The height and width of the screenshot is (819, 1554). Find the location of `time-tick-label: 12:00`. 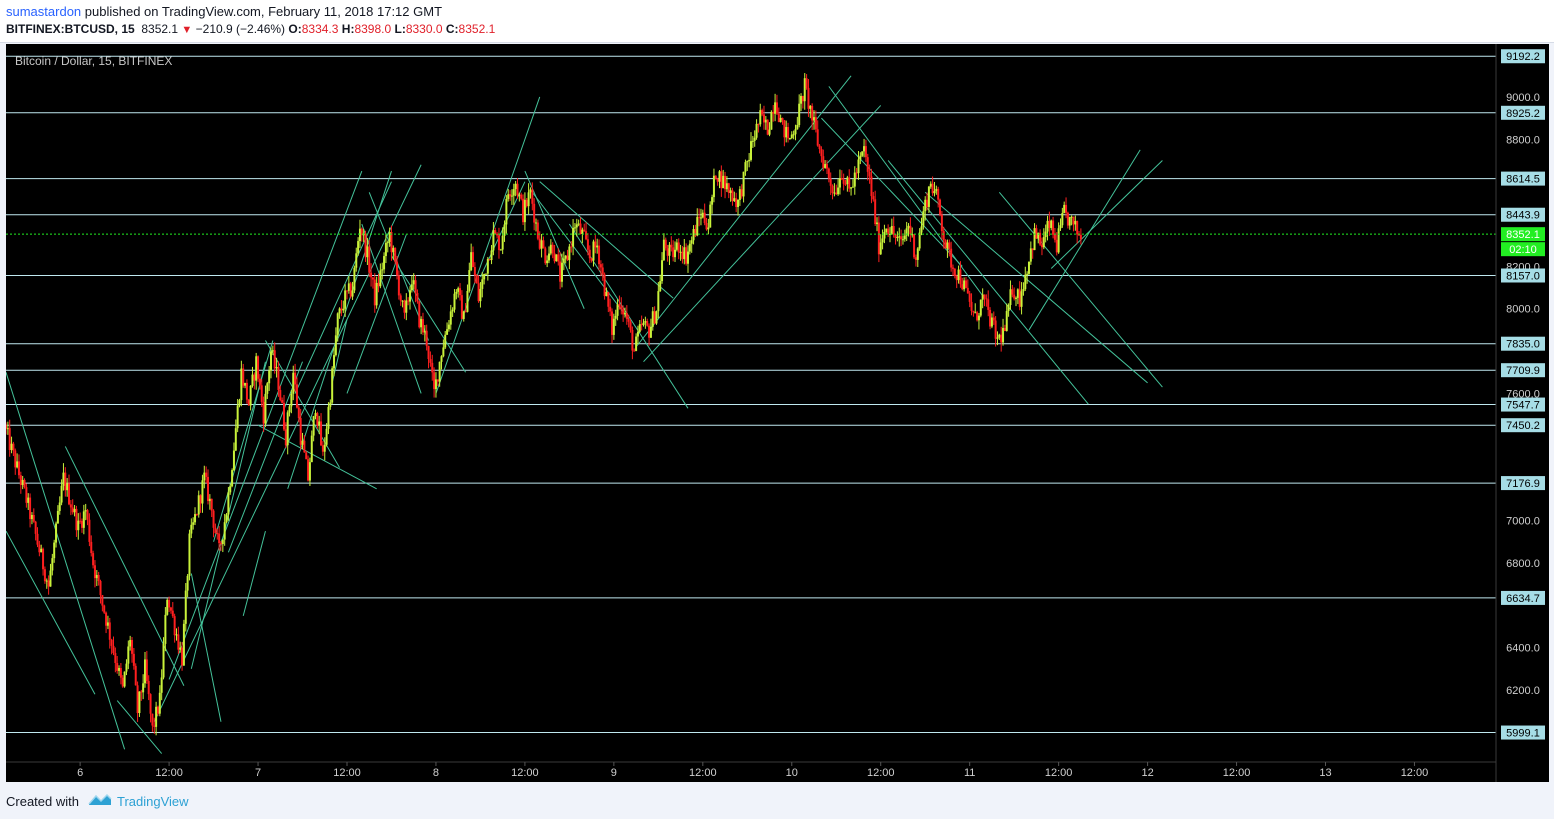

time-tick-label: 12:00 is located at coordinates (169, 773).